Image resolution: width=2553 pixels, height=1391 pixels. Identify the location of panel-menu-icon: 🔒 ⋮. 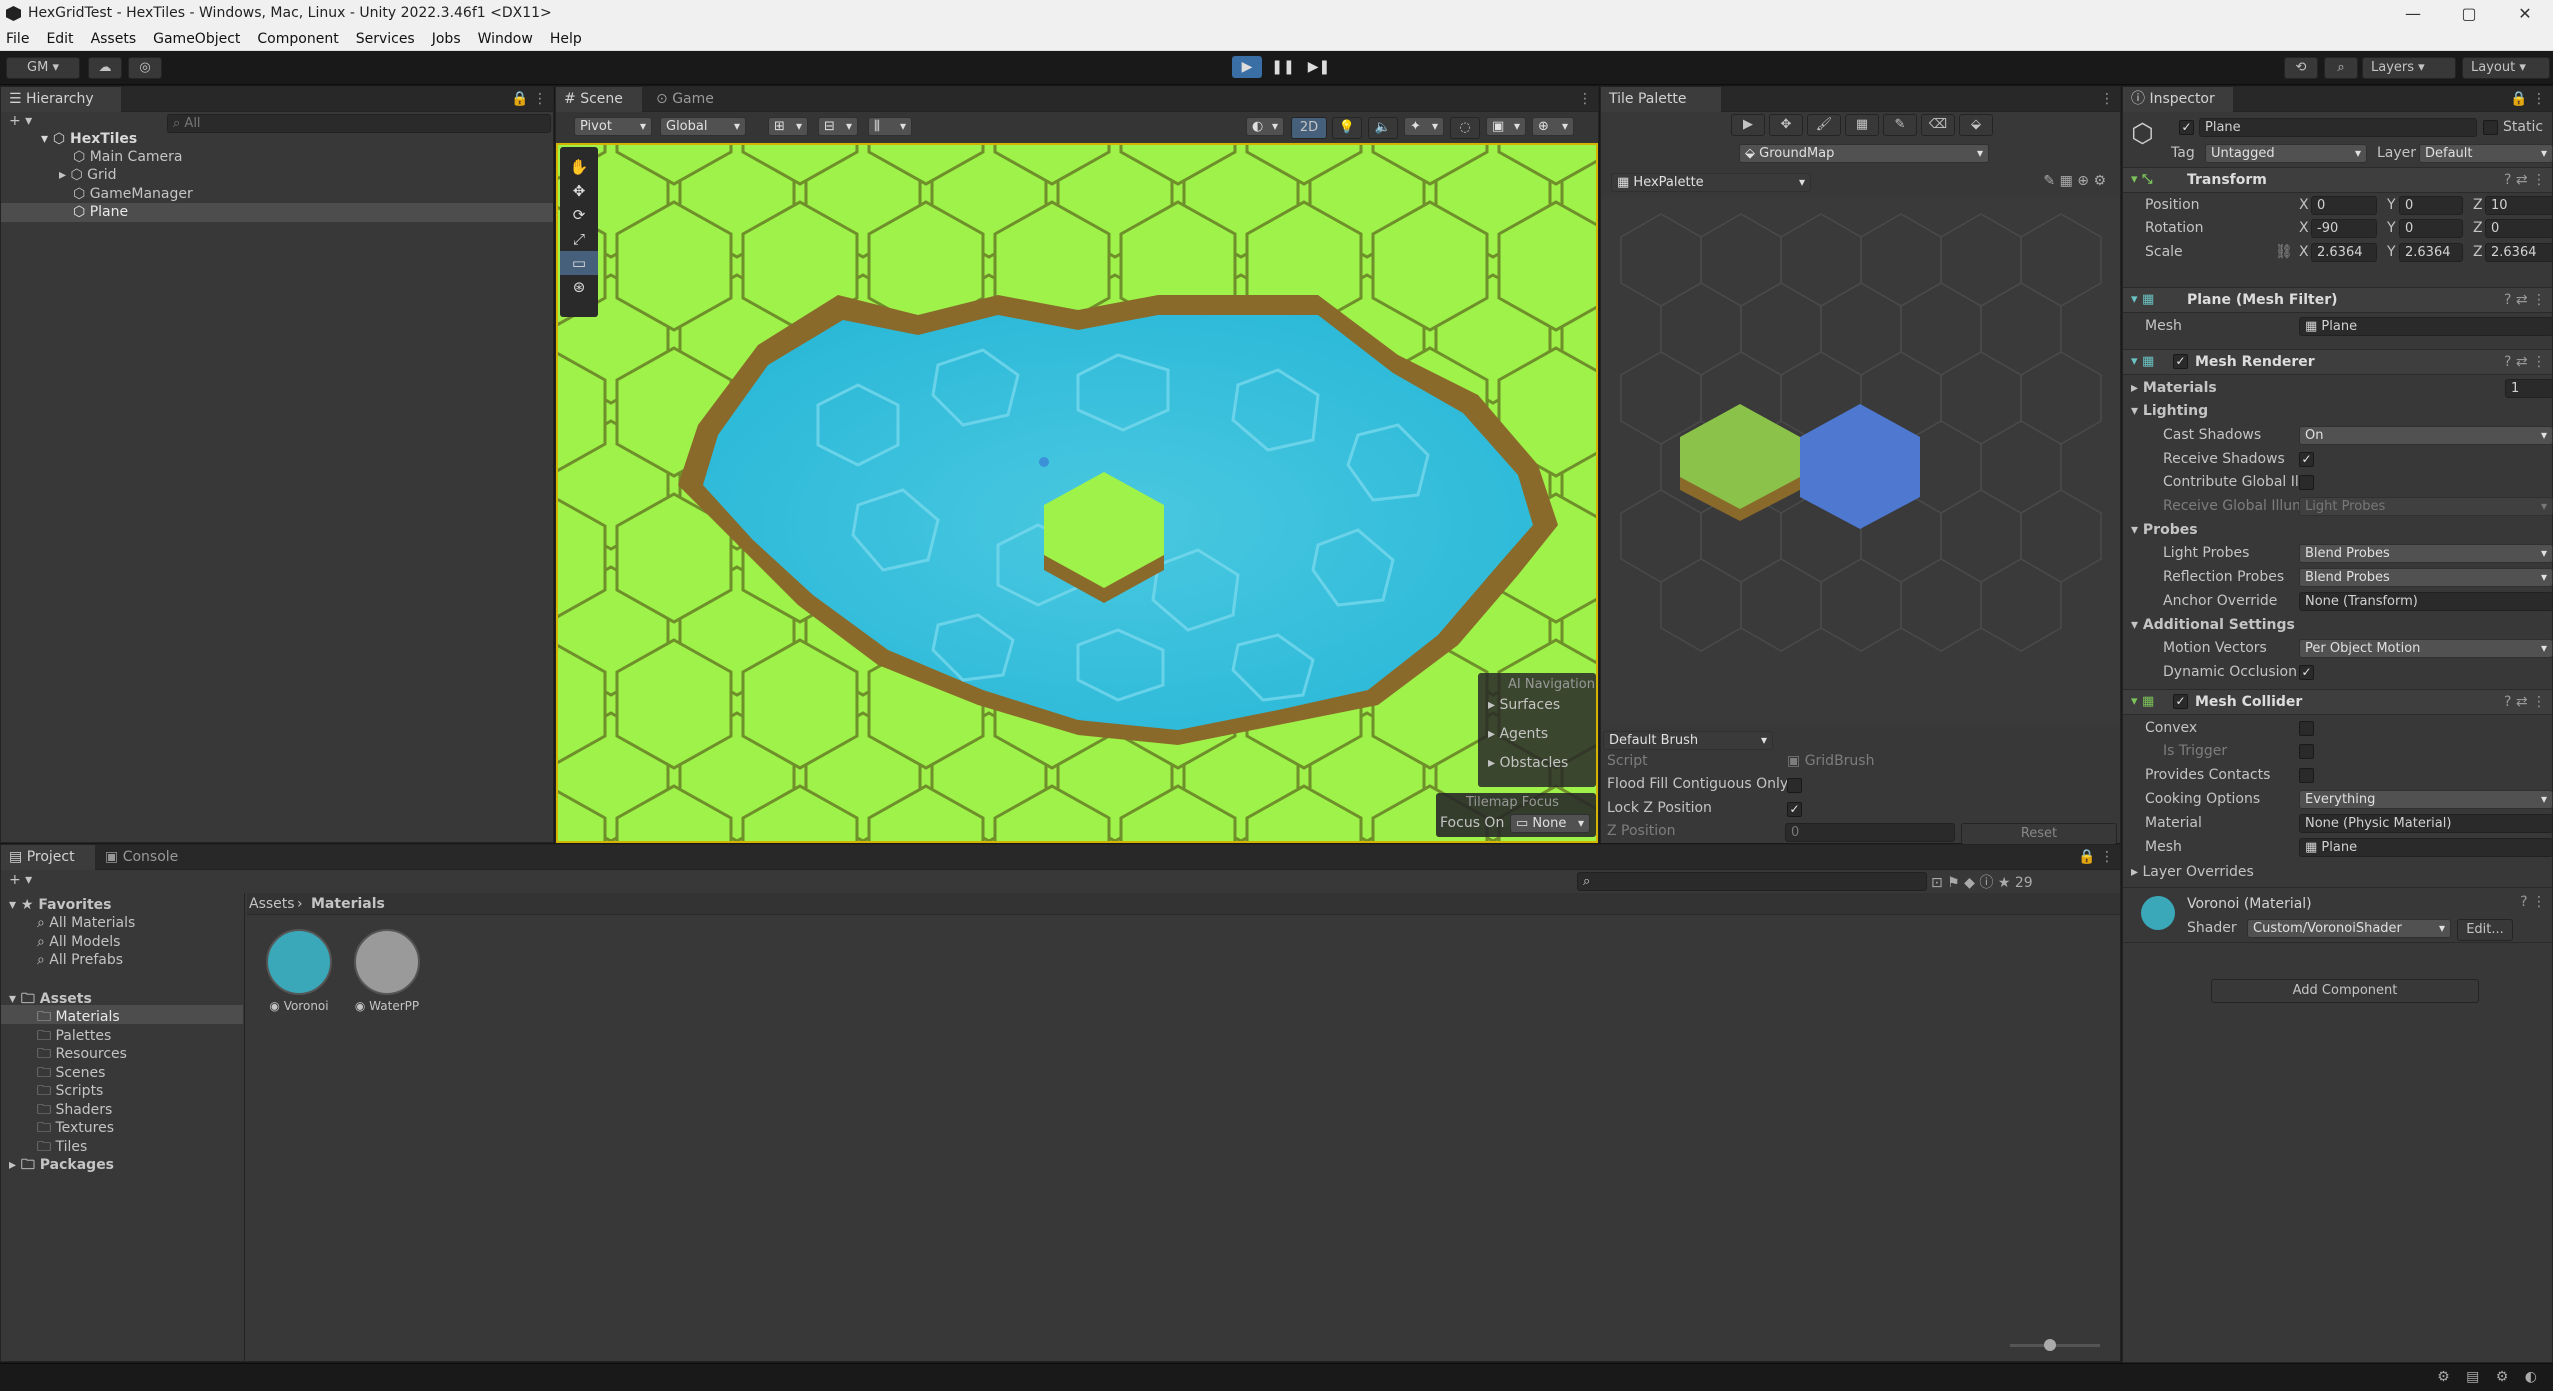
(529, 99).